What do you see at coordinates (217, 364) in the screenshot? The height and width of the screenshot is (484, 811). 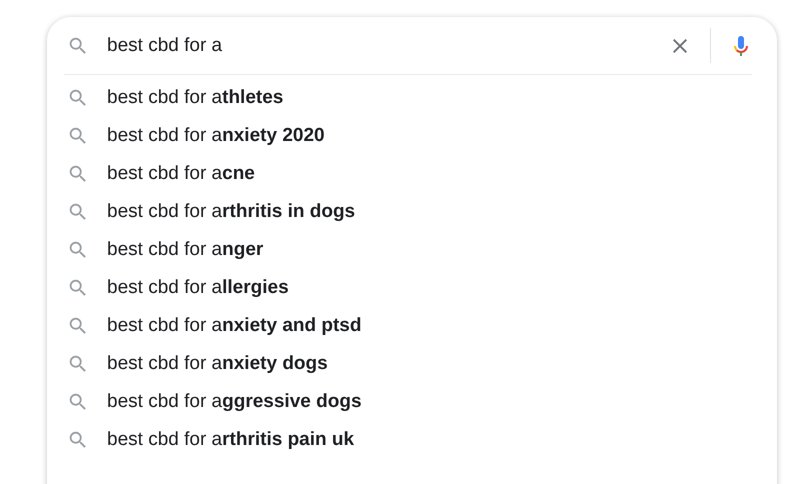 I see `suggestion-item: best cbd for anxiety dogs` at bounding box center [217, 364].